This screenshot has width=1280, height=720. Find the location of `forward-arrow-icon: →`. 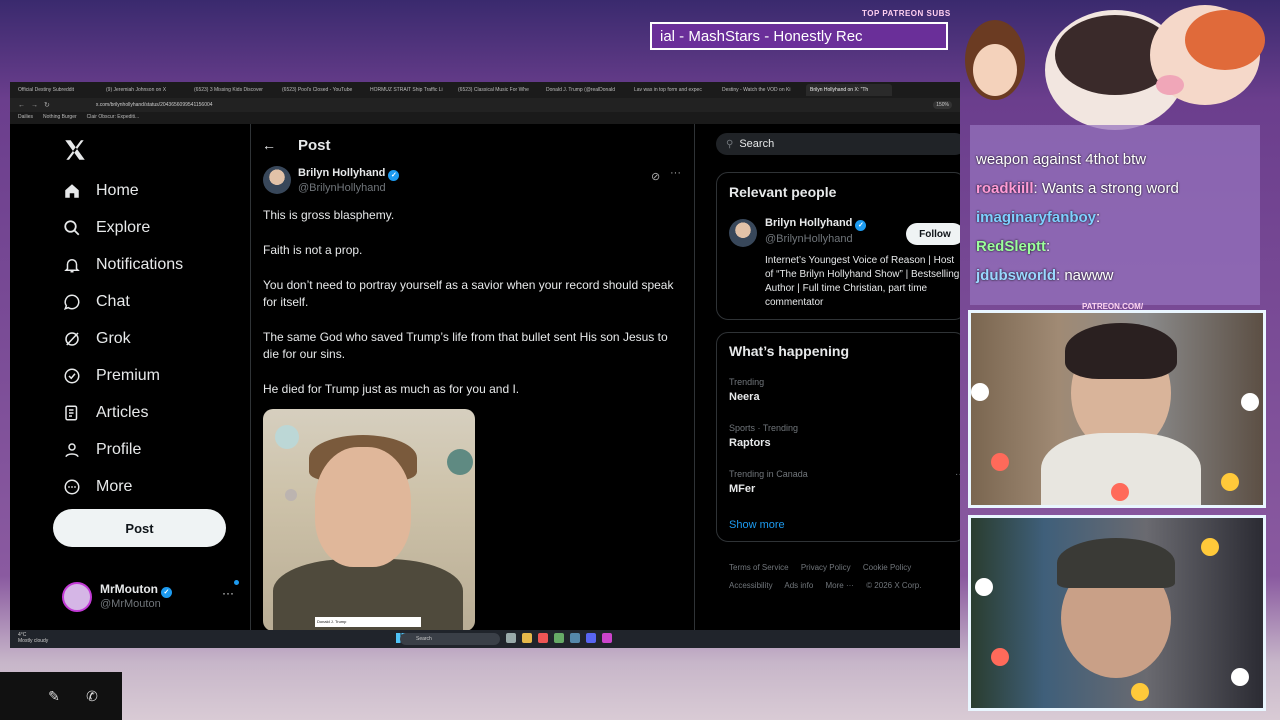

forward-arrow-icon: → is located at coordinates (34, 105).